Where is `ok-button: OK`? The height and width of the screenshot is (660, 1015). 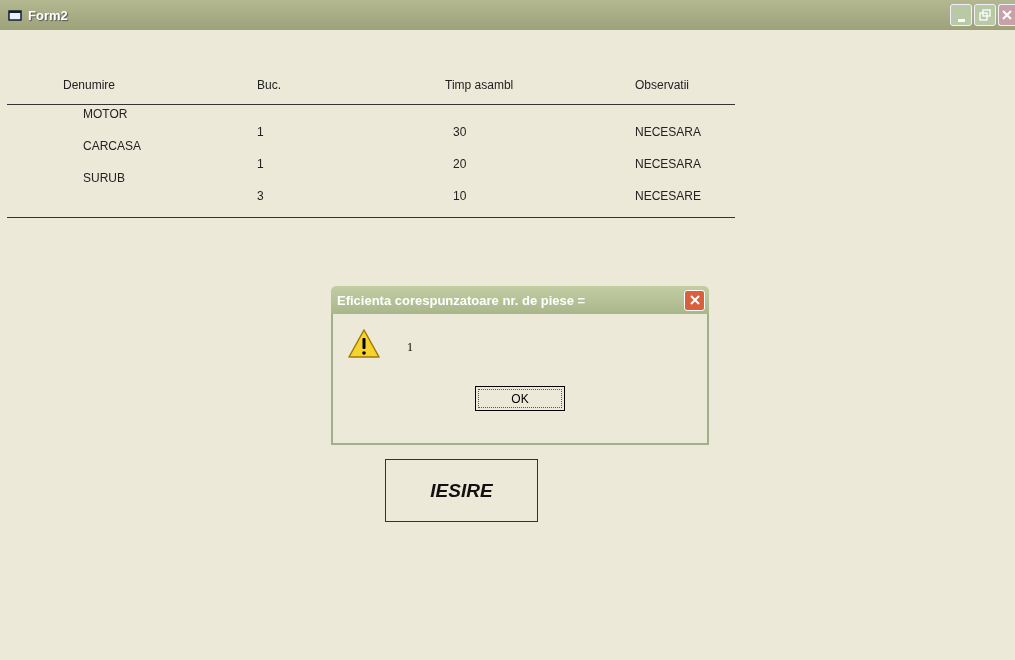
ok-button: OK is located at coordinates (520, 398).